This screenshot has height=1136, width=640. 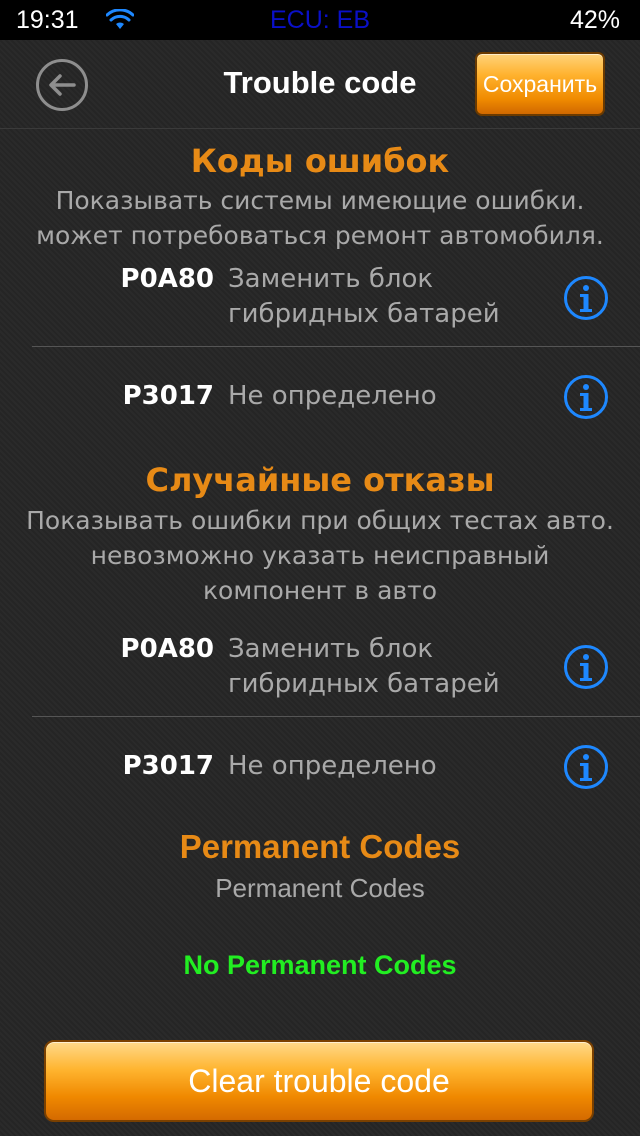 I want to click on section-desc-permanent-codes: Permanent Codes, so click(x=320, y=888).